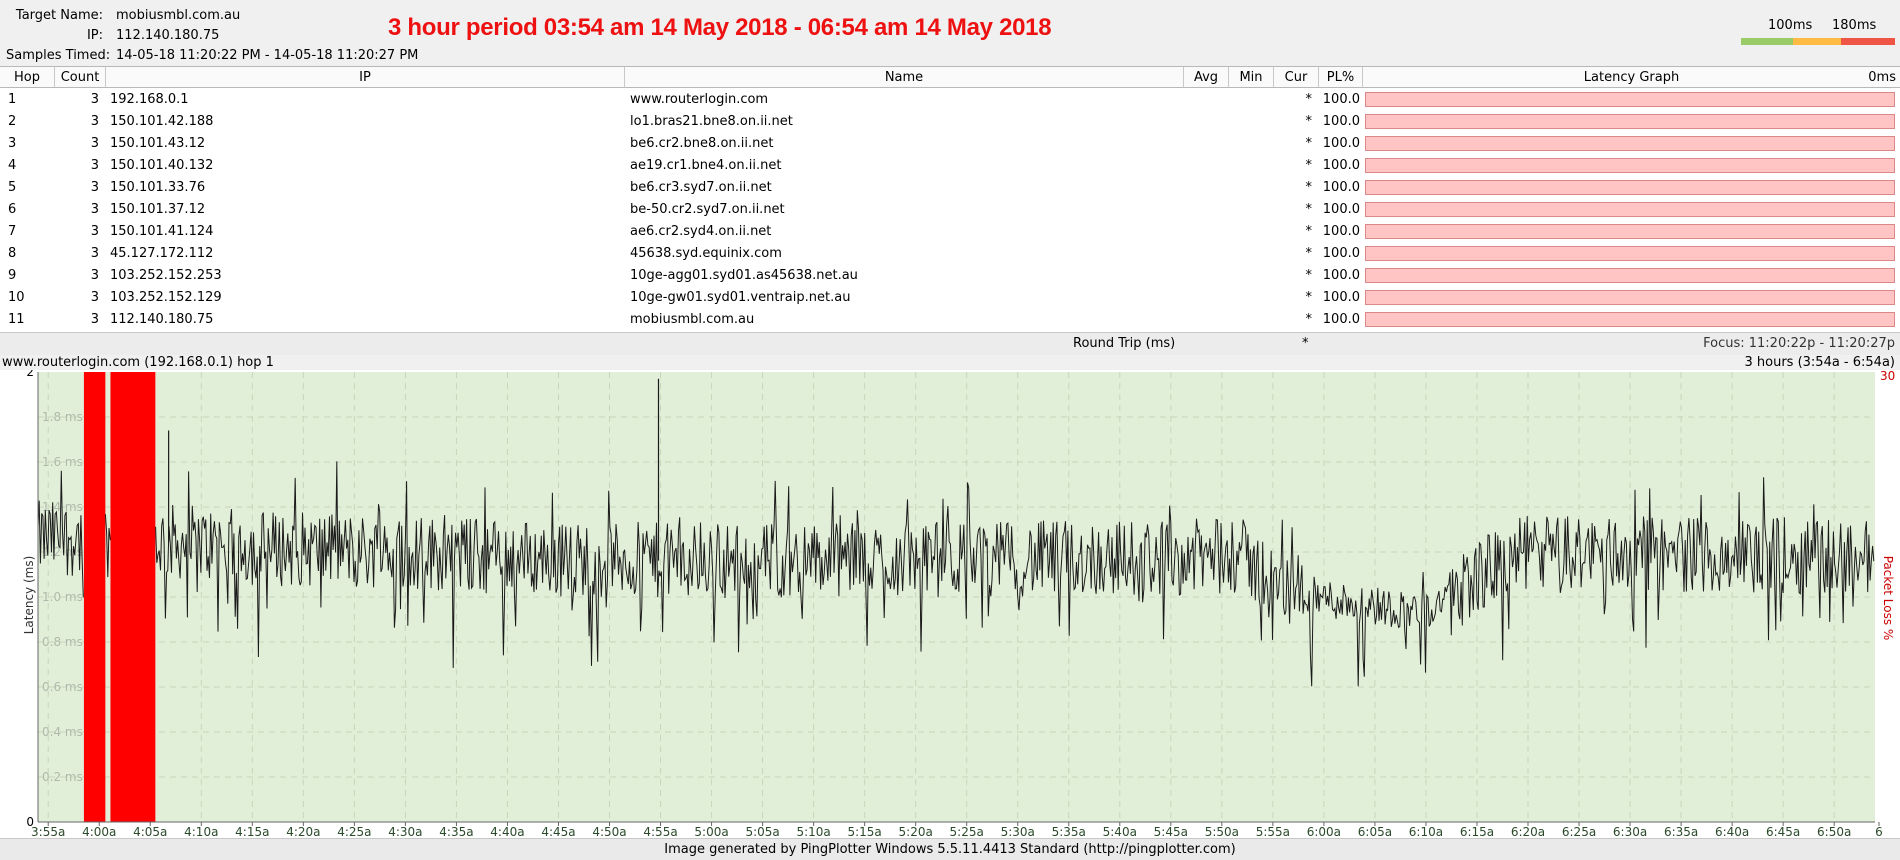 Image resolution: width=1900 pixels, height=860 pixels. What do you see at coordinates (16, 319) in the screenshot?
I see `hop-number: 11` at bounding box center [16, 319].